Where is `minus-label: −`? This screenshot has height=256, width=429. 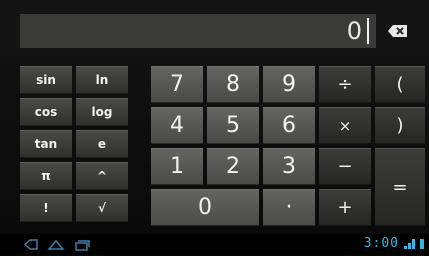
minus-label: − is located at coordinates (345, 166).